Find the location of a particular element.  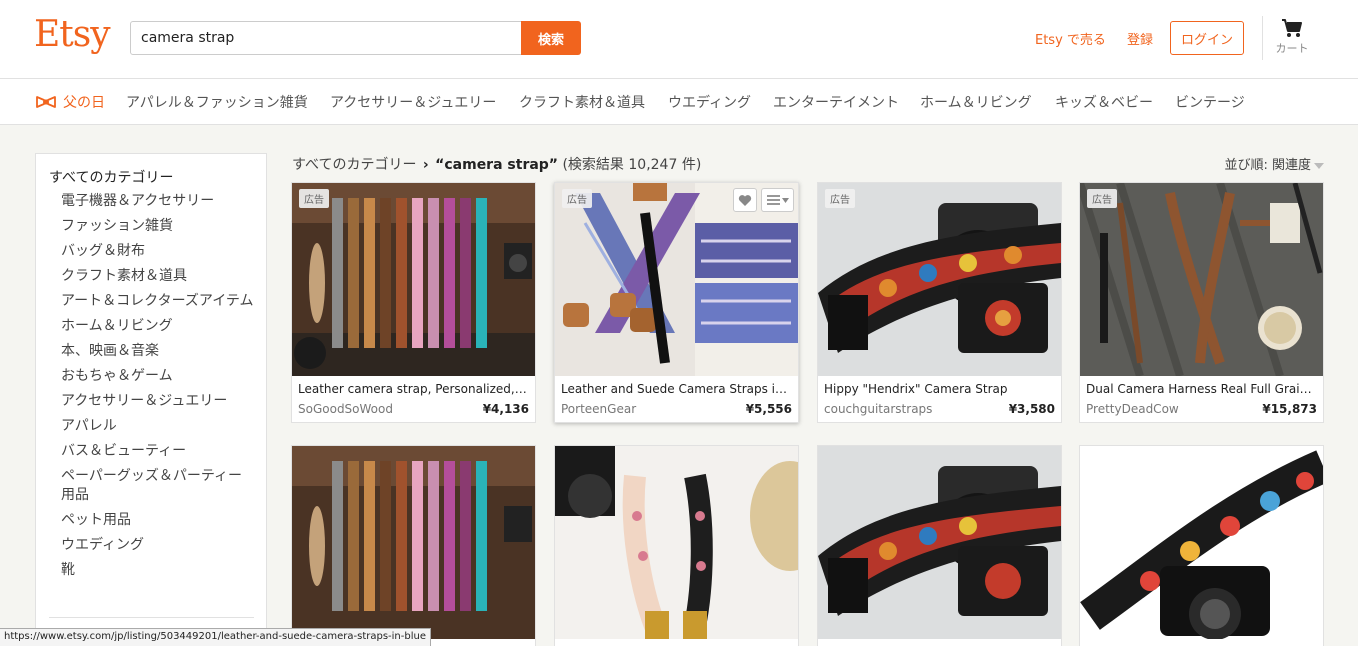

sidebar-item-paper-party: ペーパーグッズ＆パーティー用品 is located at coordinates (158, 486).